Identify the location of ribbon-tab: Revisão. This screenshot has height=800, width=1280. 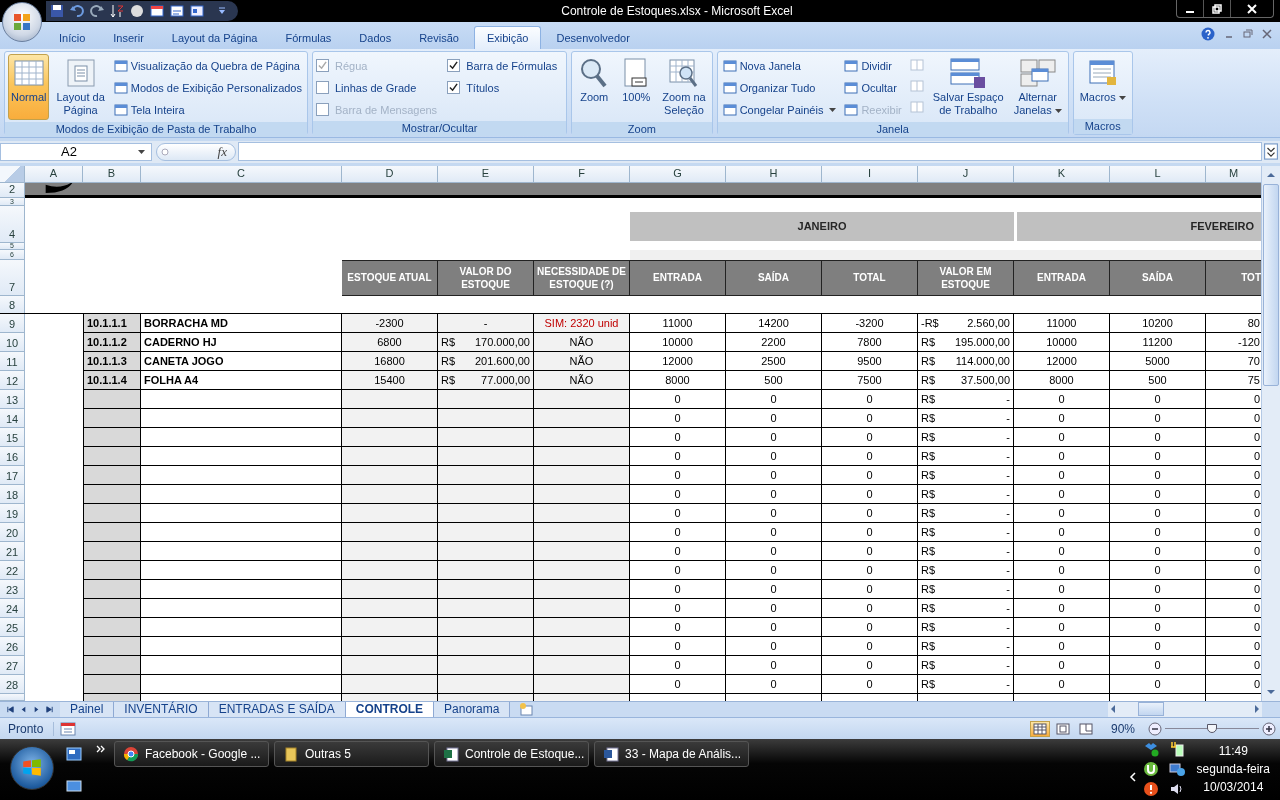
(439, 38).